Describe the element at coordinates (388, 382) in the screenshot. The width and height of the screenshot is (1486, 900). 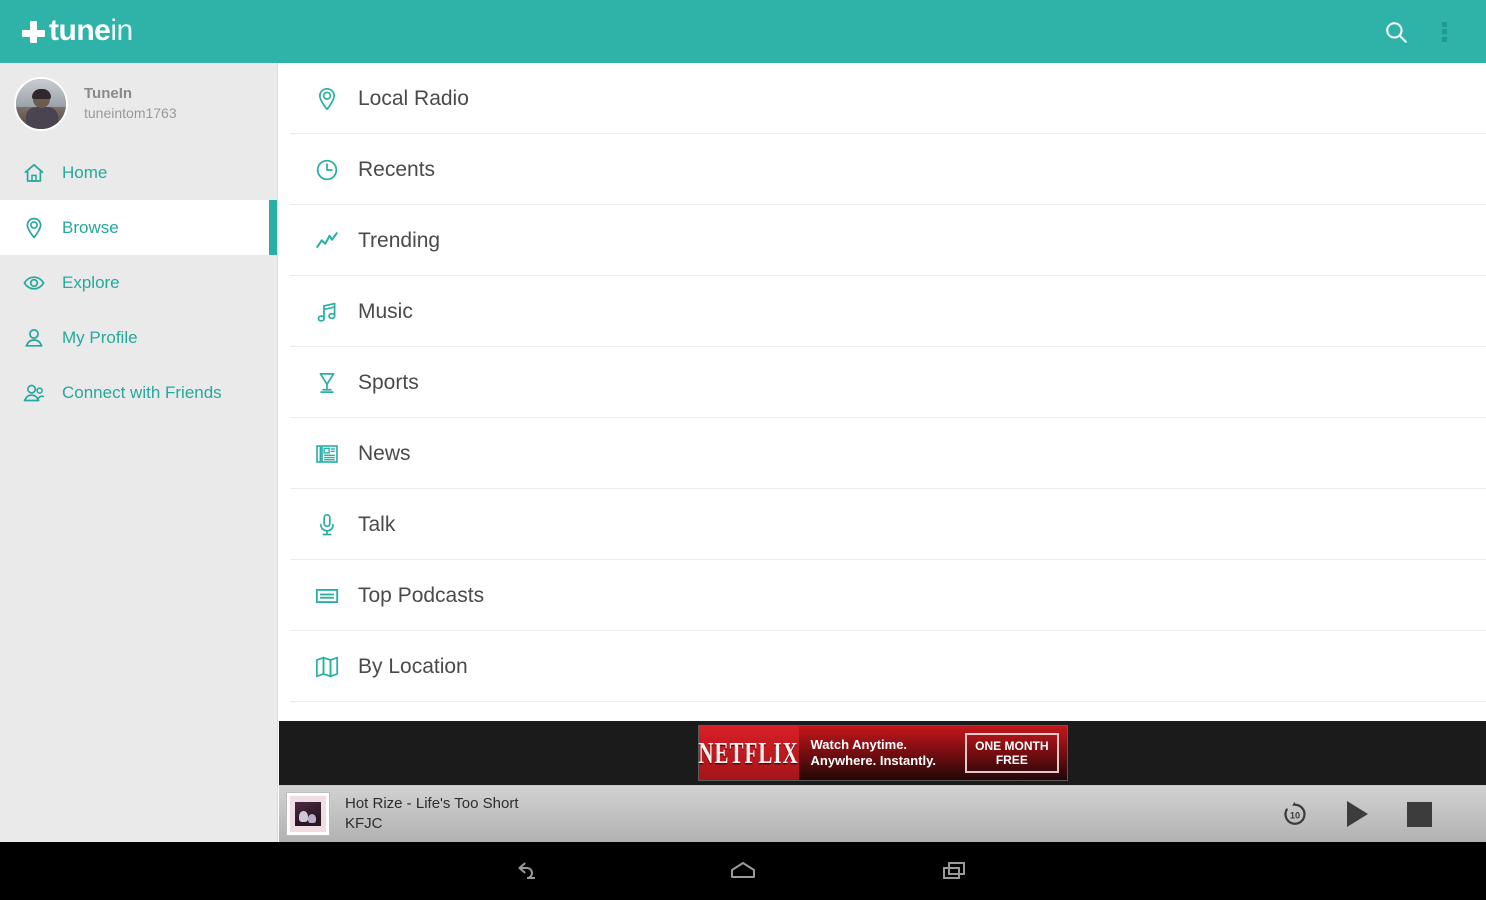
I see `list-item-label: Sports` at that location.